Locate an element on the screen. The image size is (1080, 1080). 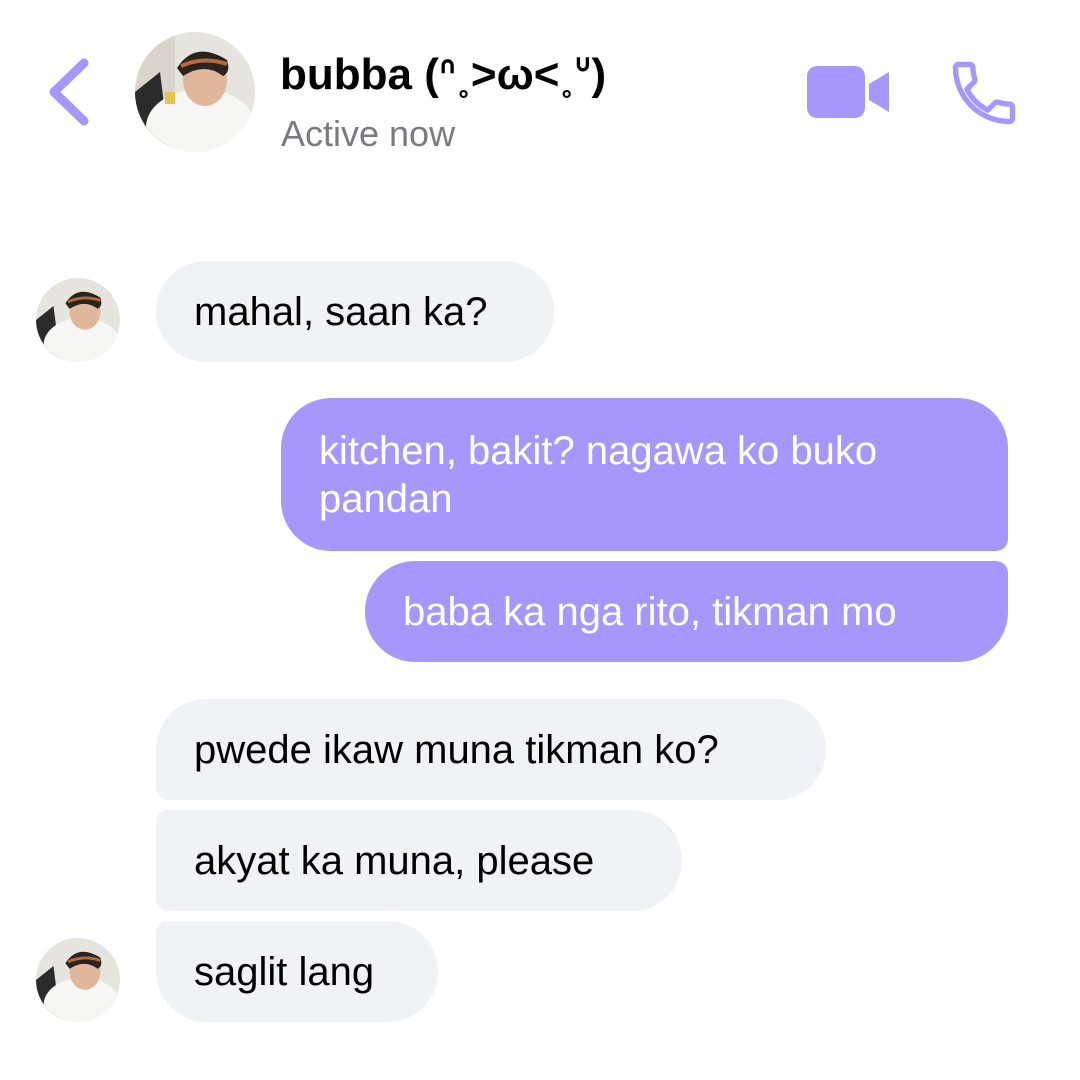
contact-name: bubba (ᐢ˳>ω<˳ᐡ) is located at coordinates (443, 75).